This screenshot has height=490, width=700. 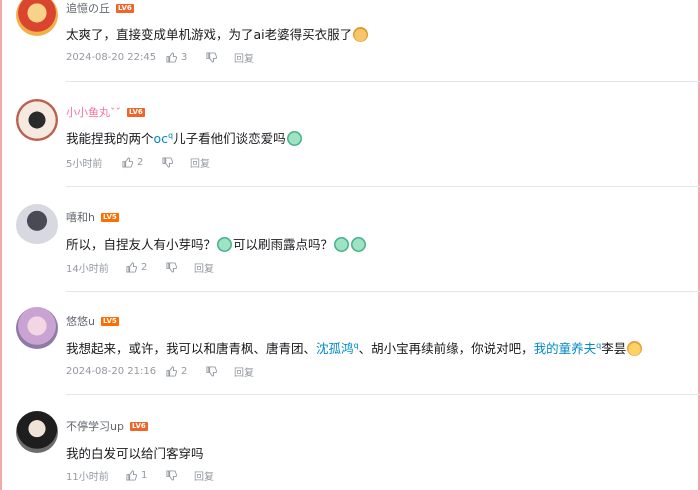 What do you see at coordinates (184, 137) in the screenshot?
I see `comment-text: 我能捏我的两个ocq儿子看他们谈恋爱吗` at bounding box center [184, 137].